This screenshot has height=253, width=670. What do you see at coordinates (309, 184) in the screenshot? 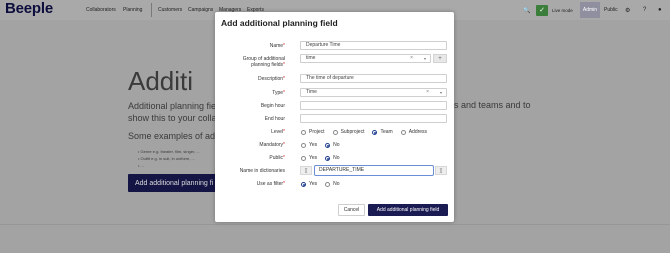
I see `filter-option-yes: Yes` at bounding box center [309, 184].